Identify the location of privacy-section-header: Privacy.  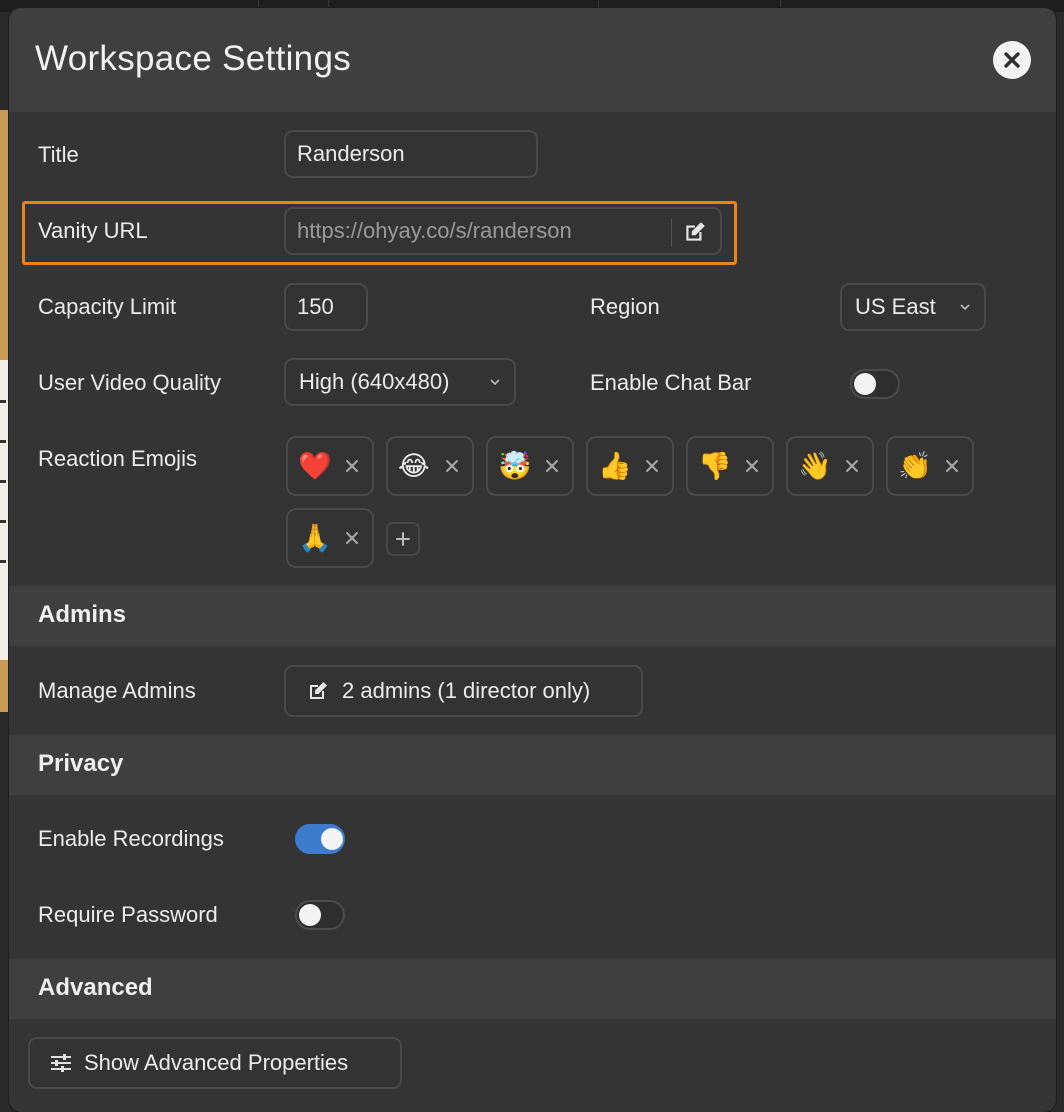
(532, 765).